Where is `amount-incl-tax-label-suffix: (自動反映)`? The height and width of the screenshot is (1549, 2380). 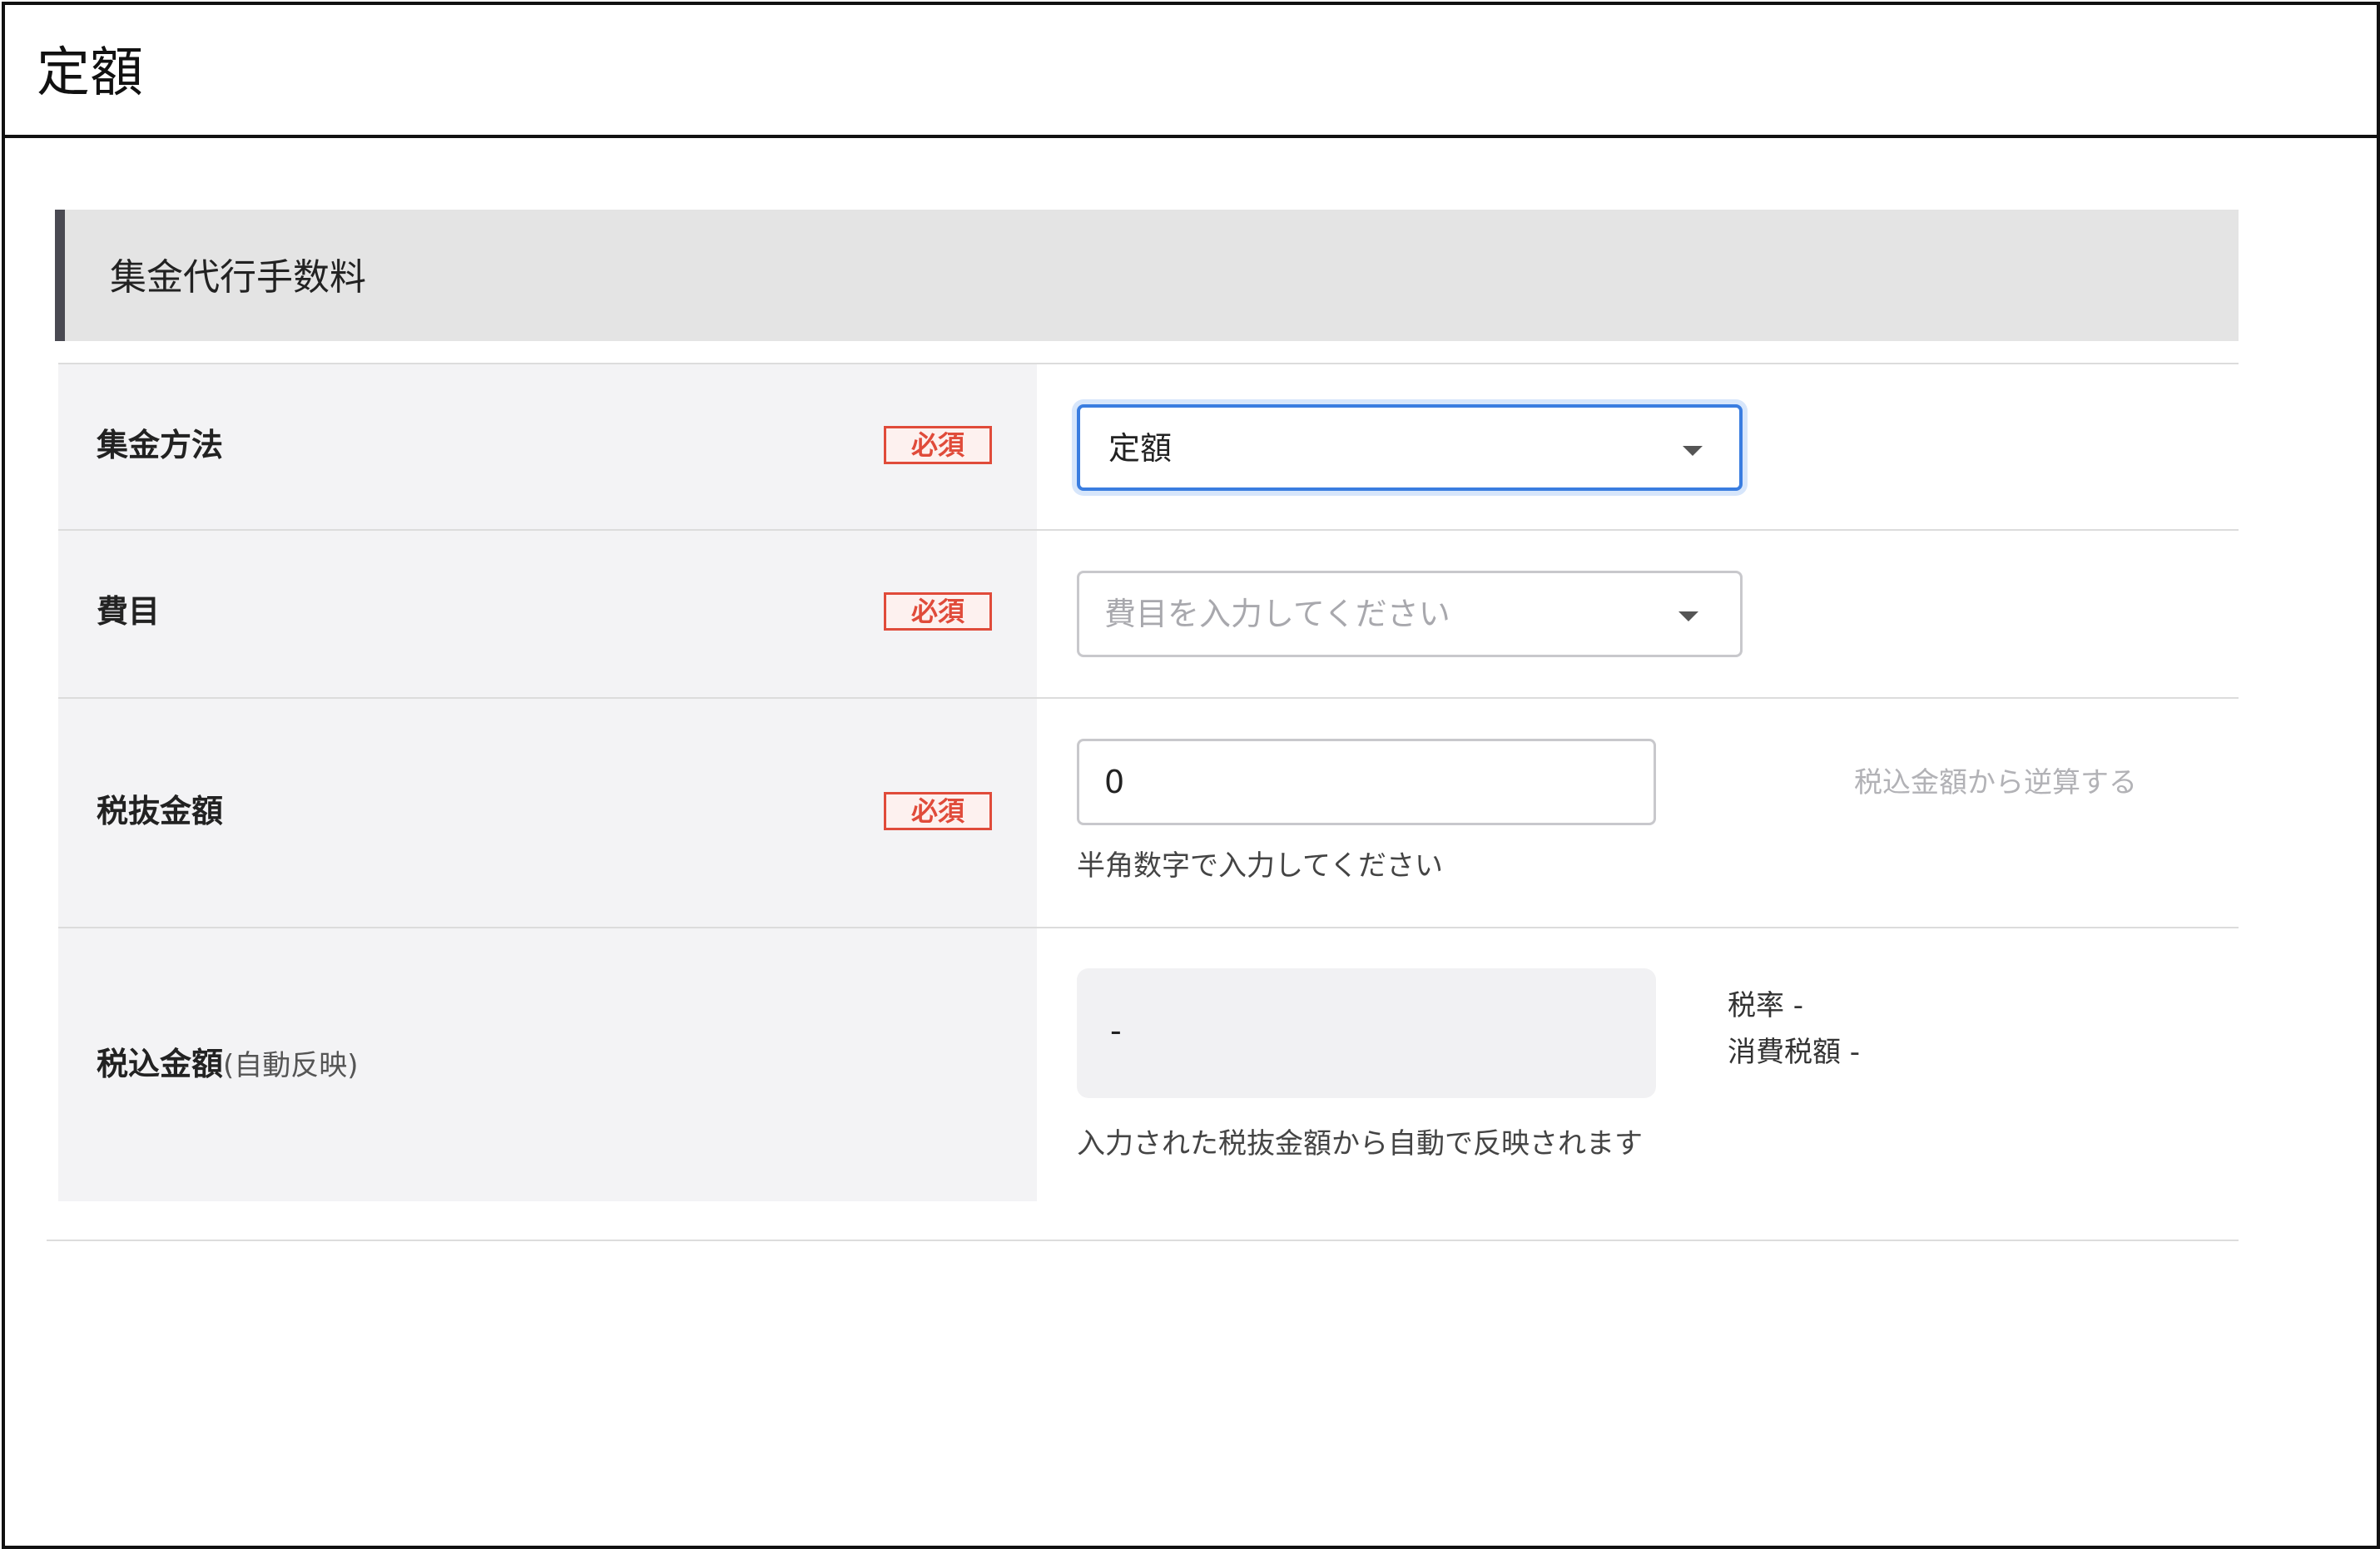
amount-incl-tax-label-suffix: (自動反映) is located at coordinates (291, 1065).